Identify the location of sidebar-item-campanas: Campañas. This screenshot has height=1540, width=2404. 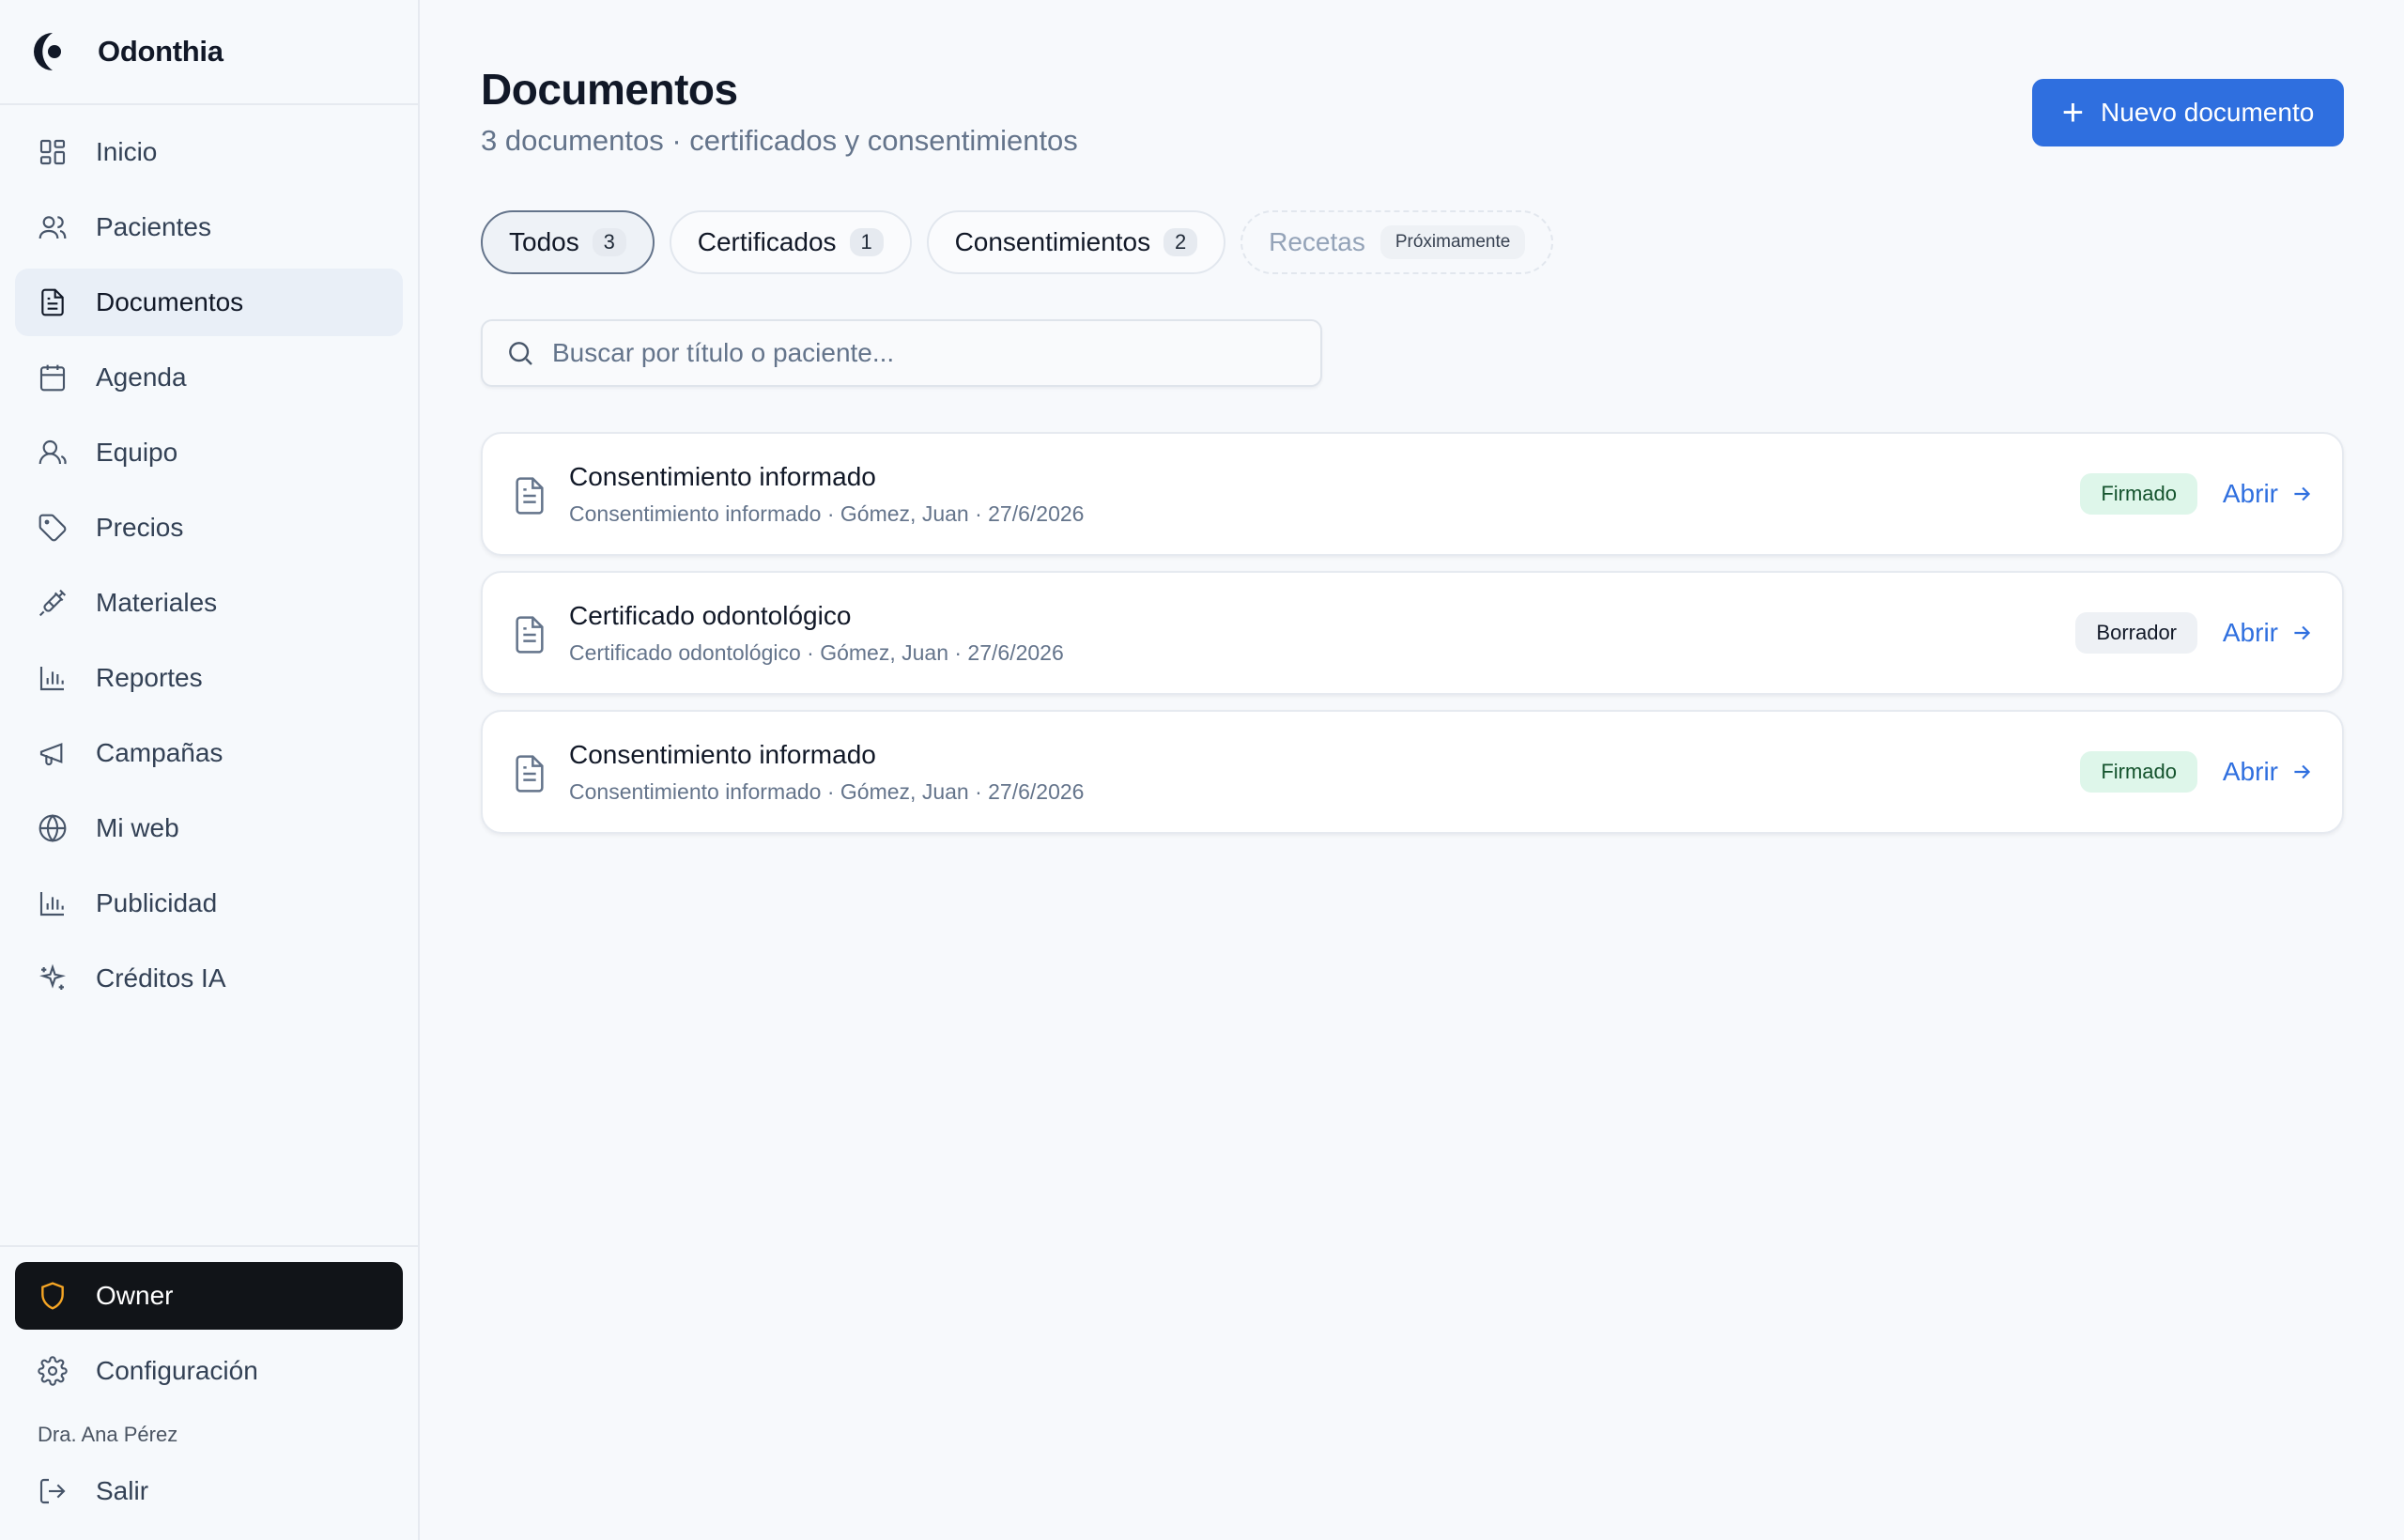
(209, 753).